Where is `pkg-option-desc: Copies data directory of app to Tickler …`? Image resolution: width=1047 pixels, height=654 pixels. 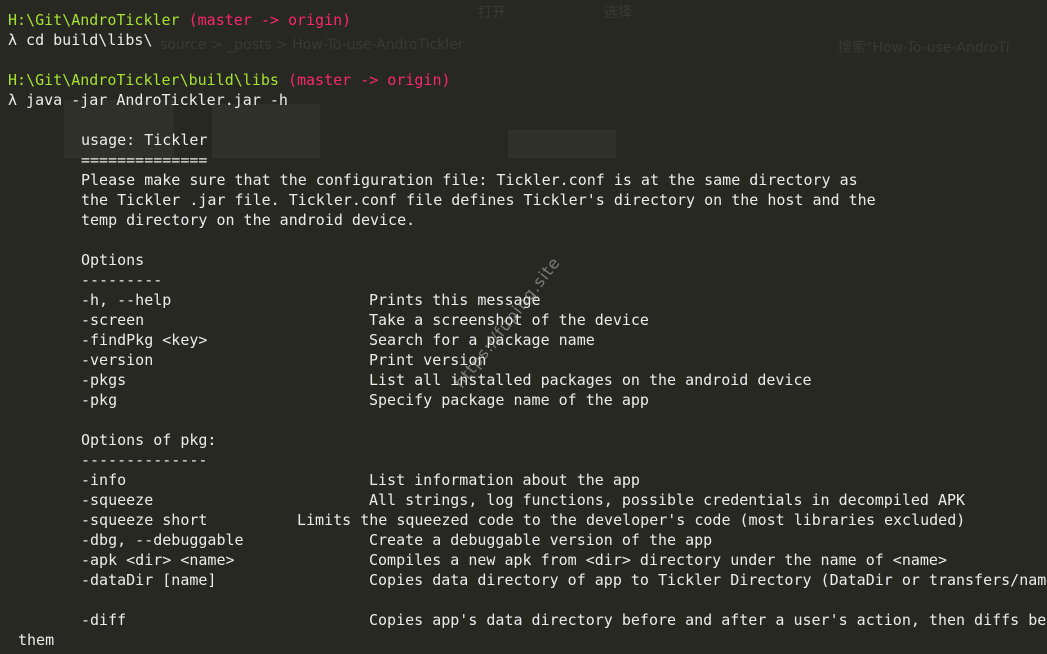 pkg-option-desc: Copies data directory of app to Tickler … is located at coordinates (708, 580).